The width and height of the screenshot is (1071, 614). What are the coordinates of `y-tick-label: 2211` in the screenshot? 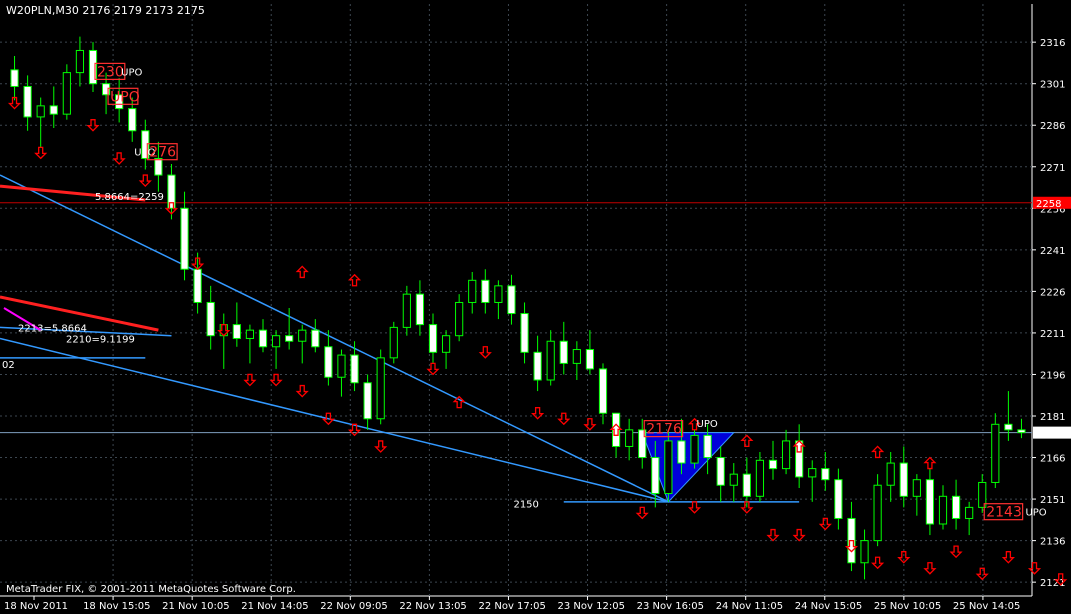 It's located at (1052, 334).